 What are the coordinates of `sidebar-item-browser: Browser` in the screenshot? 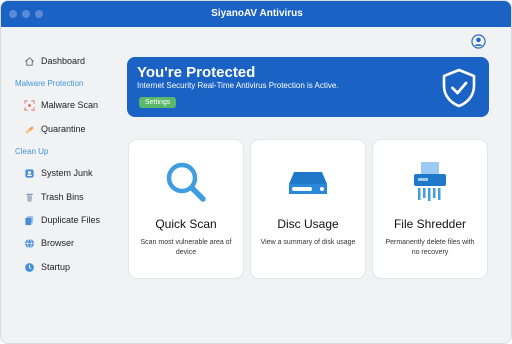 It's located at (48, 243).